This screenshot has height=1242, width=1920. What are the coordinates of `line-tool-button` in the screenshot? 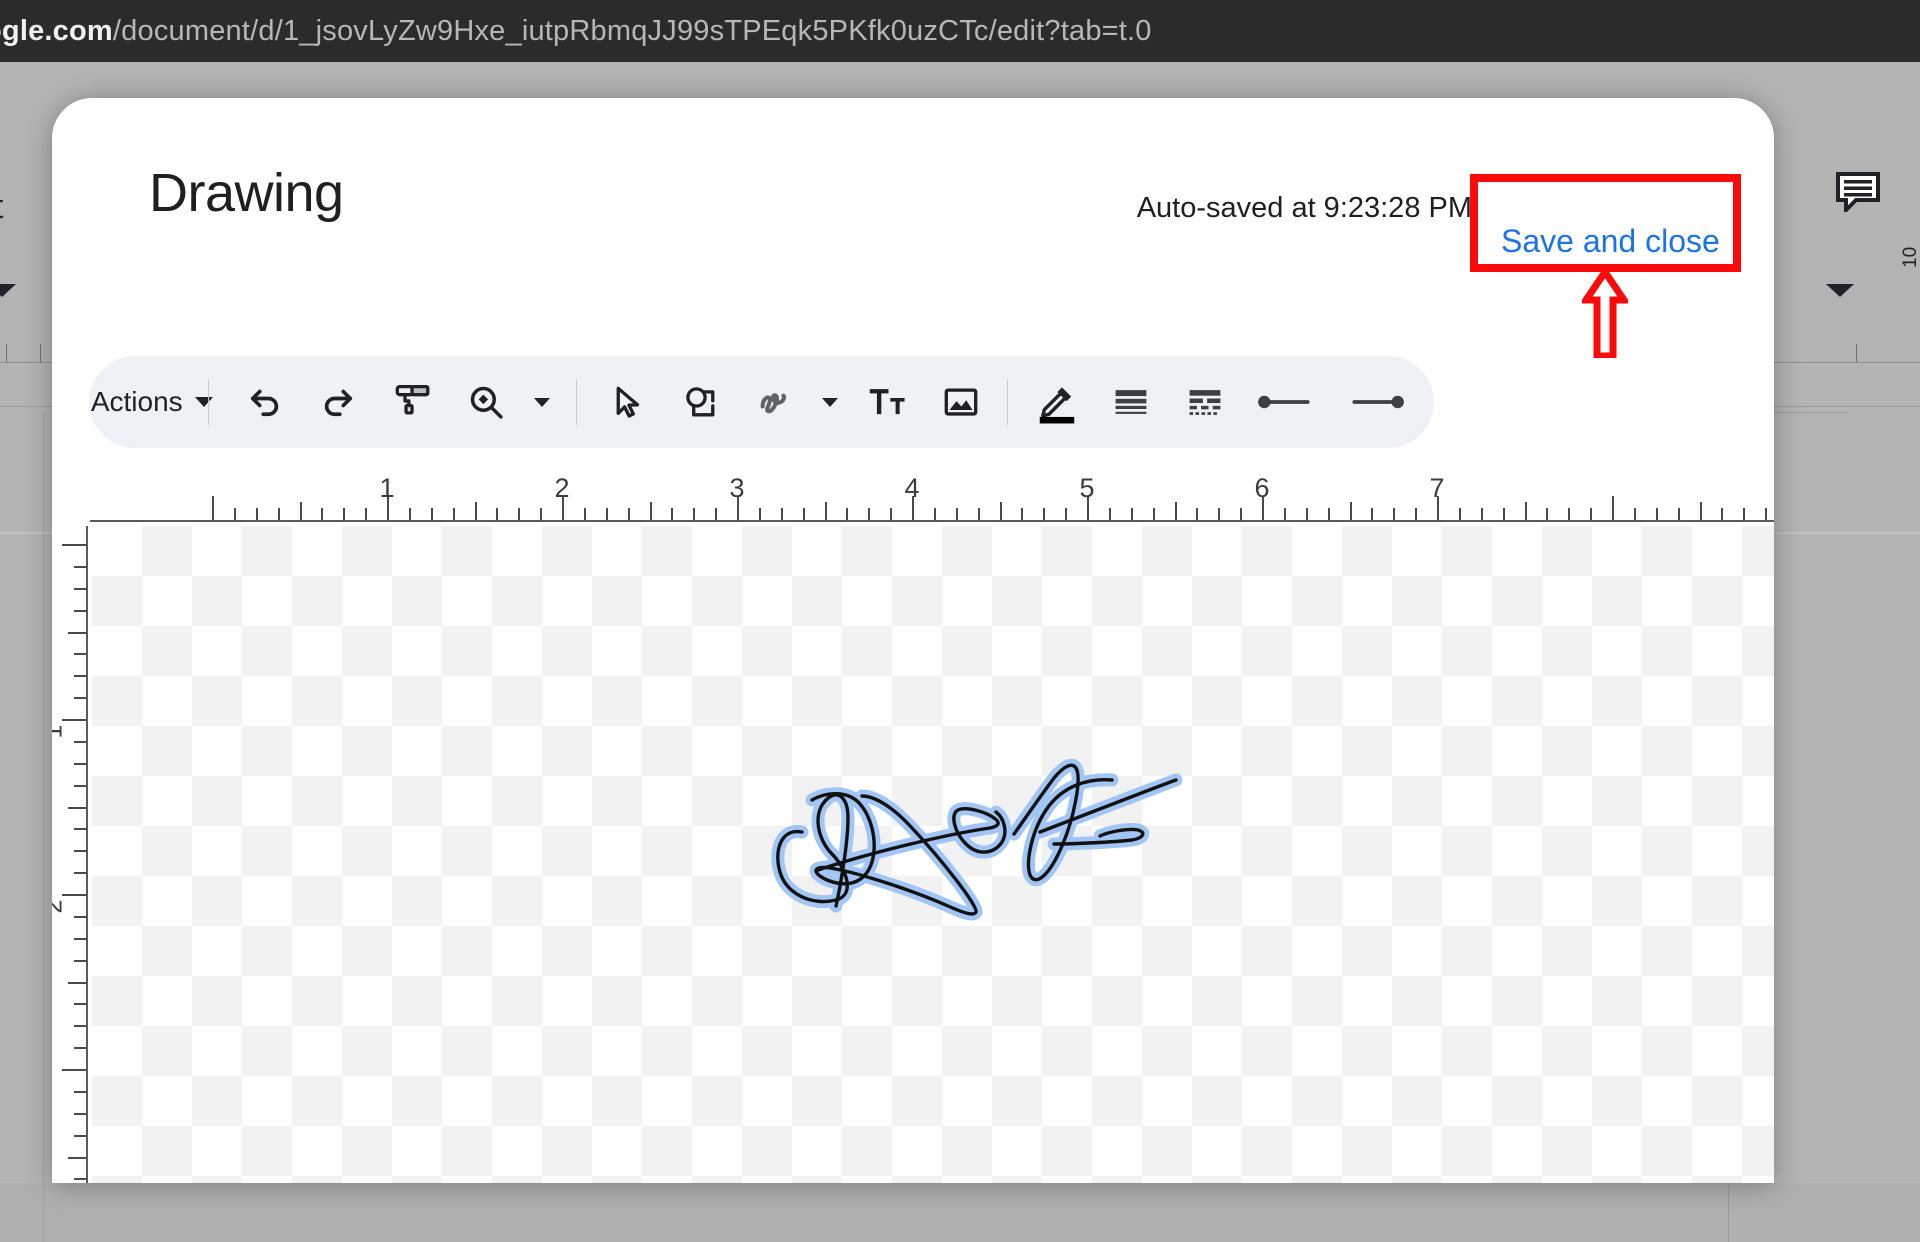 It's located at (774, 402).